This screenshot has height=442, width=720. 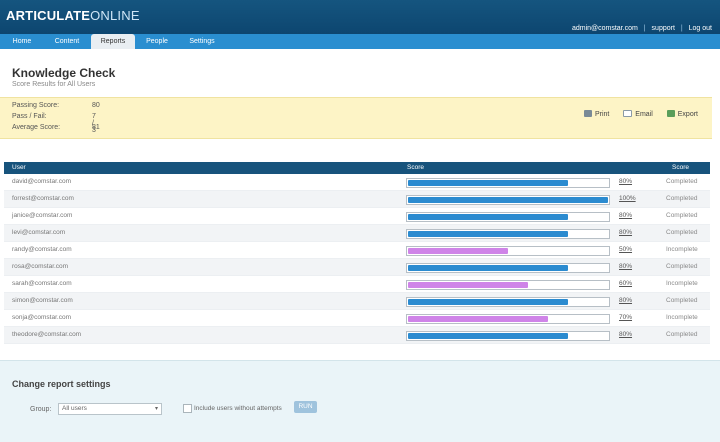 I want to click on print-label: Print, so click(x=602, y=114).